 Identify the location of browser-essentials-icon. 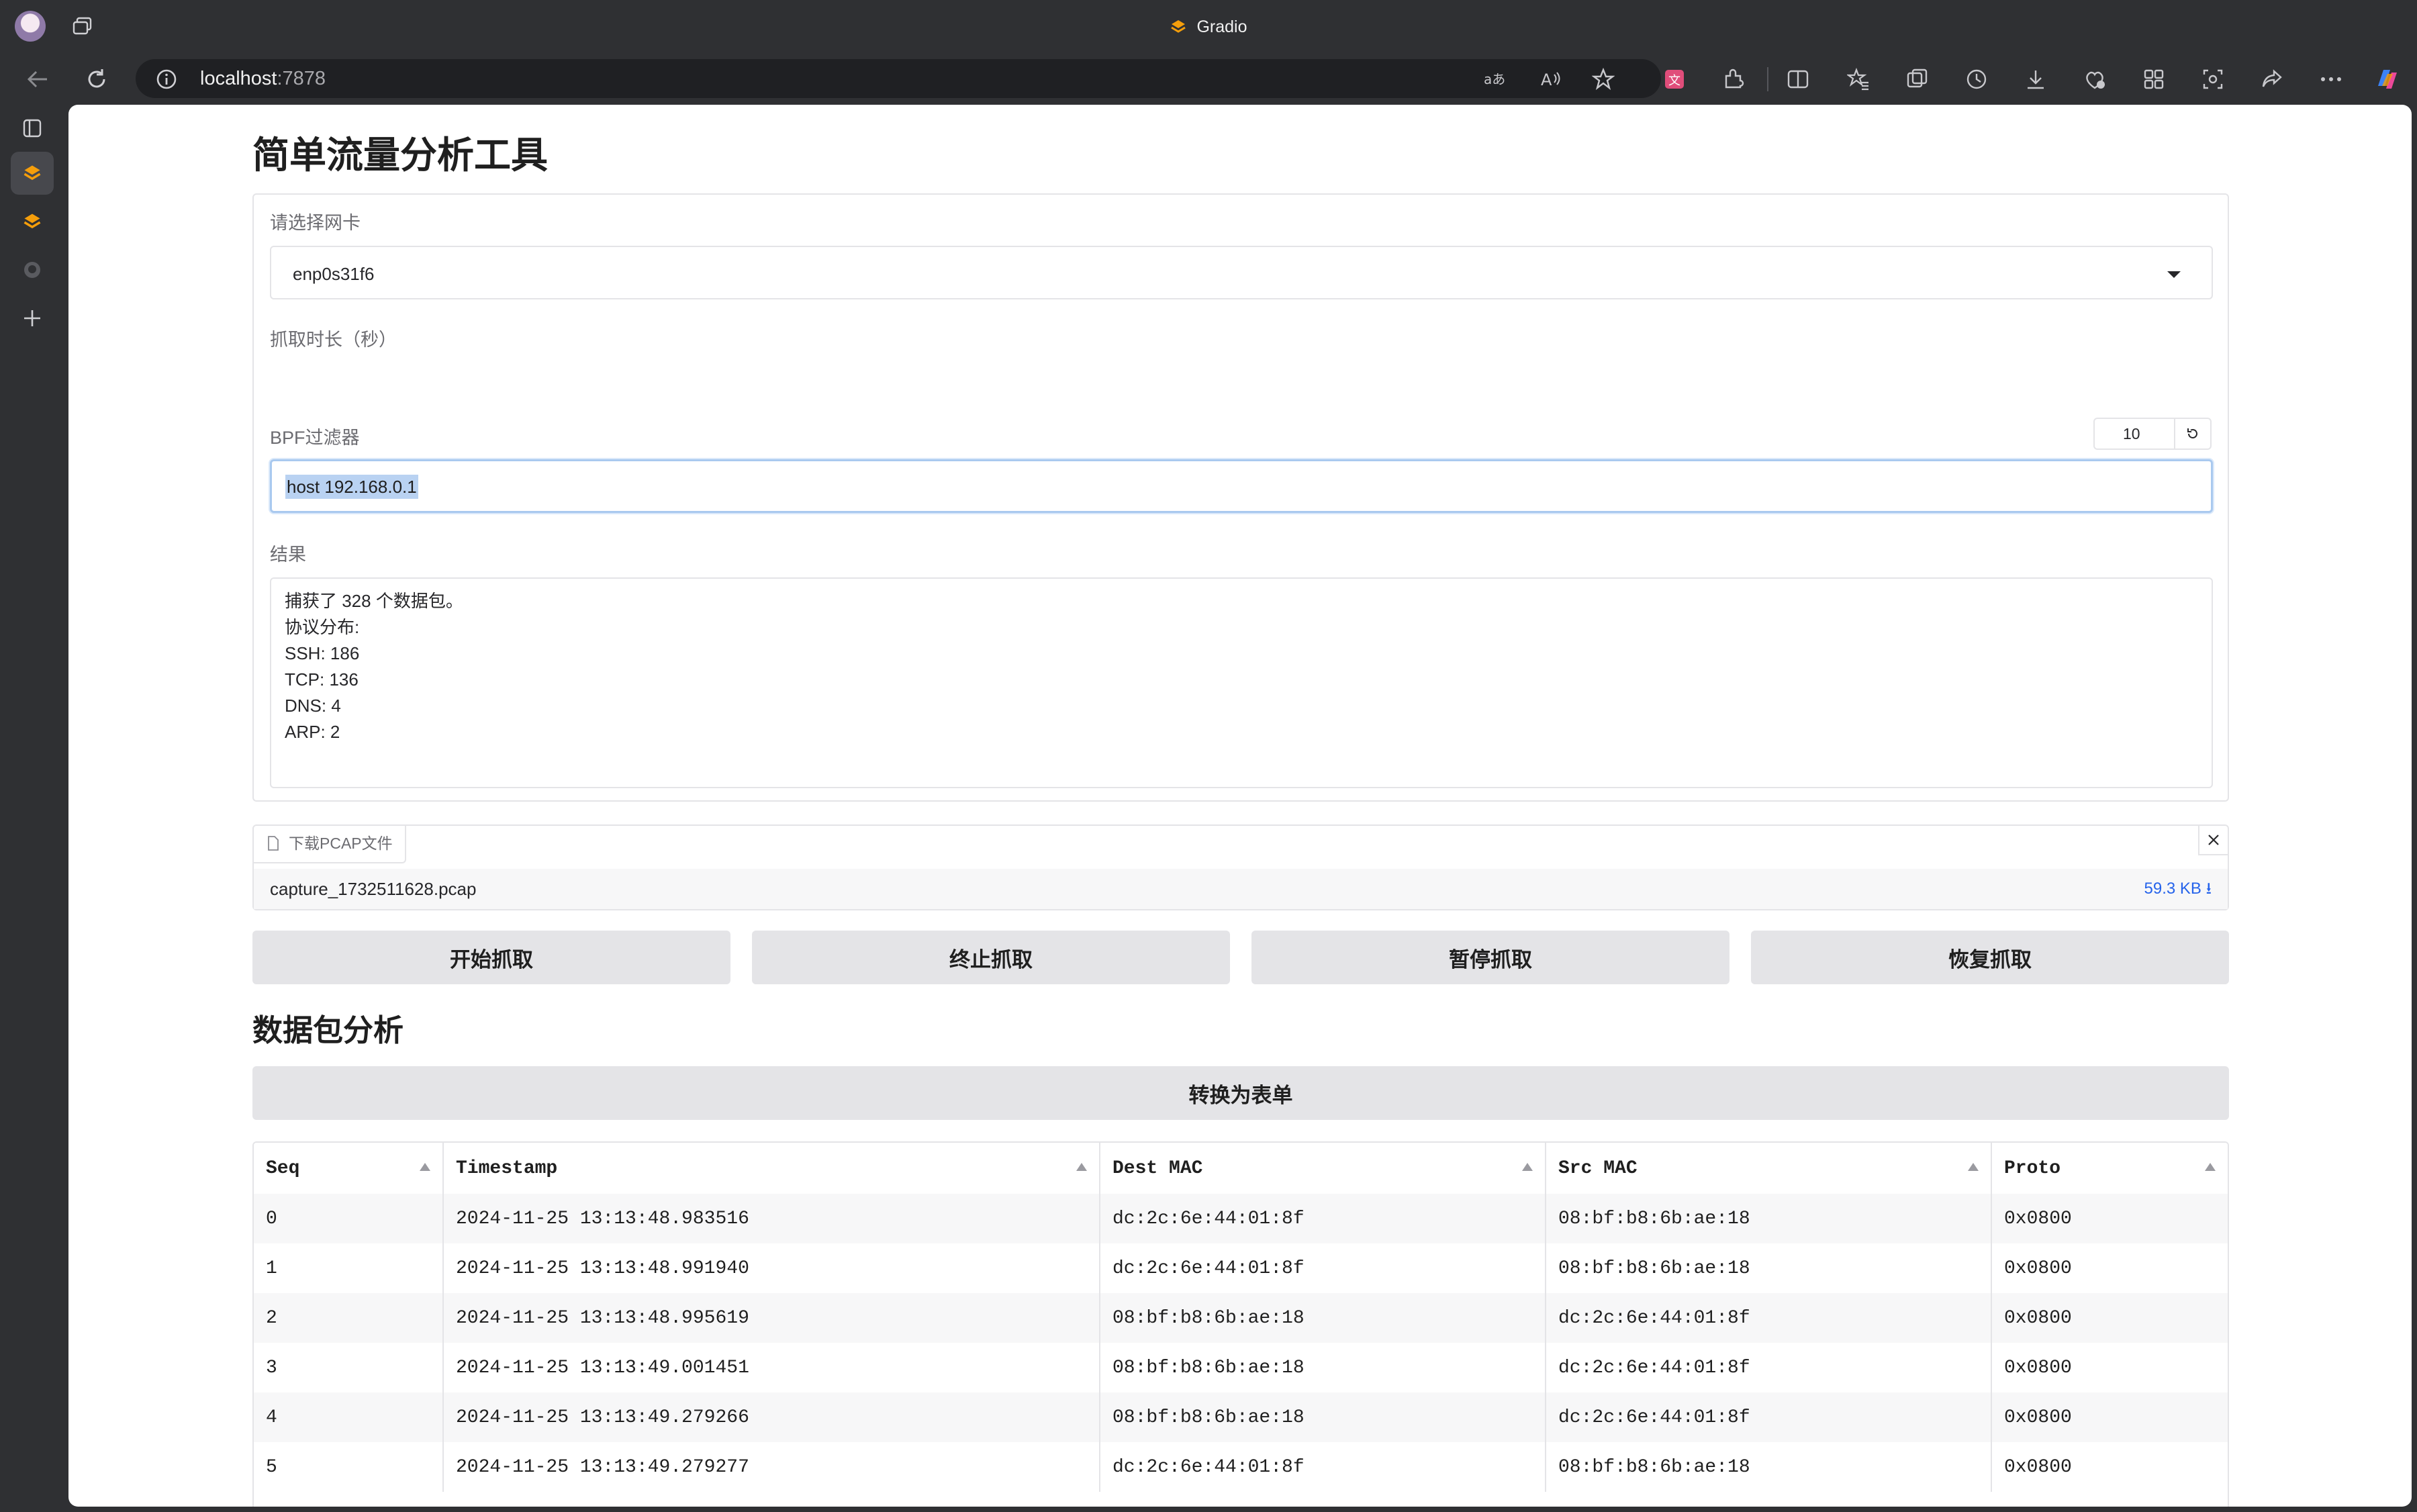
(2094, 79).